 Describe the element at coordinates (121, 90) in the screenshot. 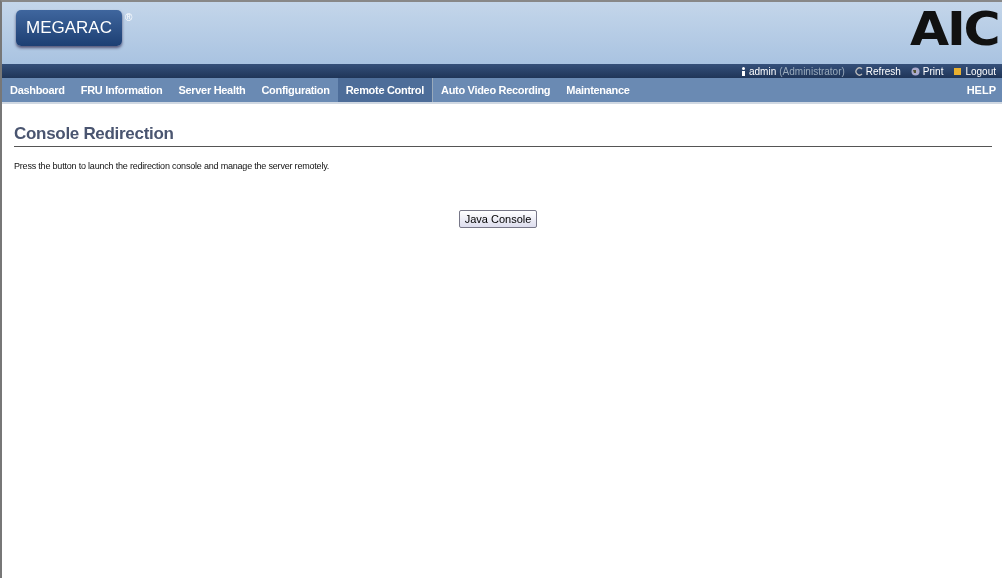

I see `nav-tab: FRU Information` at that location.